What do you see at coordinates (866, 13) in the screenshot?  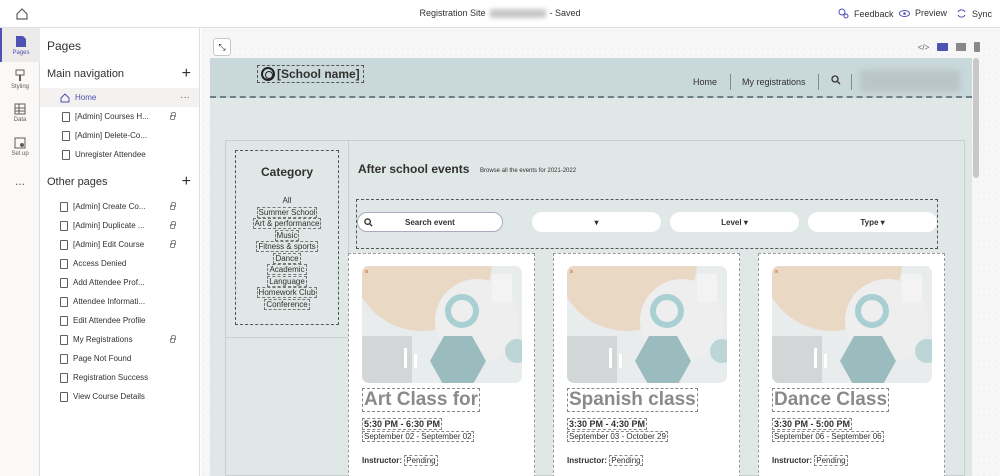 I see `feedback-button: Feedback` at bounding box center [866, 13].